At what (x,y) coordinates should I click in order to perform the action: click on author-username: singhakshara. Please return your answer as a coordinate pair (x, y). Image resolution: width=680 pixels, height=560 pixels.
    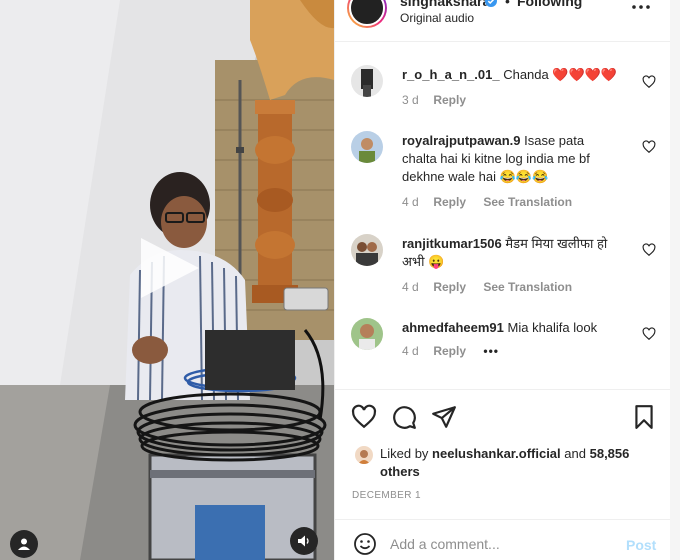
    Looking at the image, I should click on (445, 4).